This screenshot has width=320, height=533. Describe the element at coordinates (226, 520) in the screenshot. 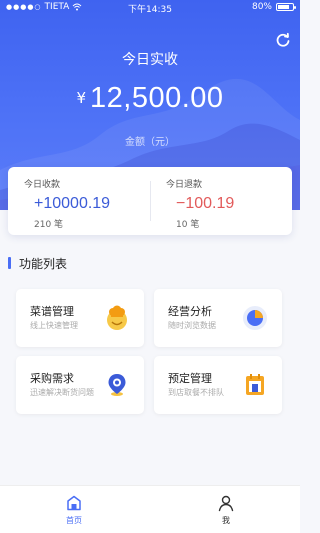

I see `tab-label: 我` at that location.